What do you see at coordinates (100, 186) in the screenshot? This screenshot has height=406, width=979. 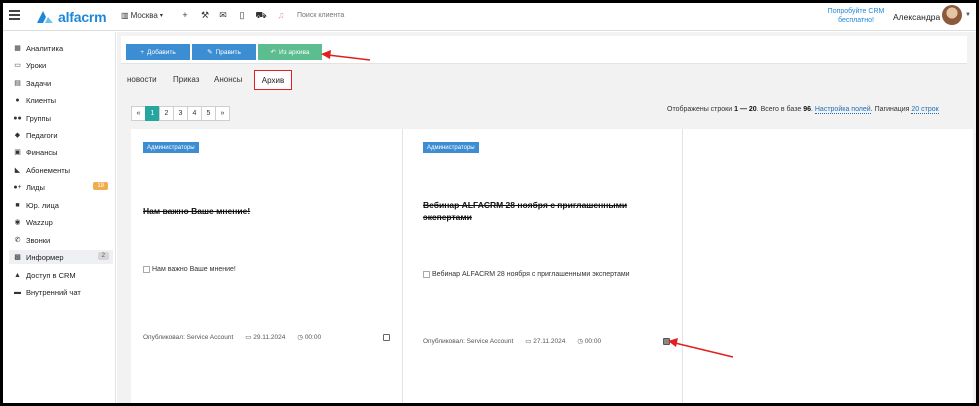 I see `leads-badge: 19` at bounding box center [100, 186].